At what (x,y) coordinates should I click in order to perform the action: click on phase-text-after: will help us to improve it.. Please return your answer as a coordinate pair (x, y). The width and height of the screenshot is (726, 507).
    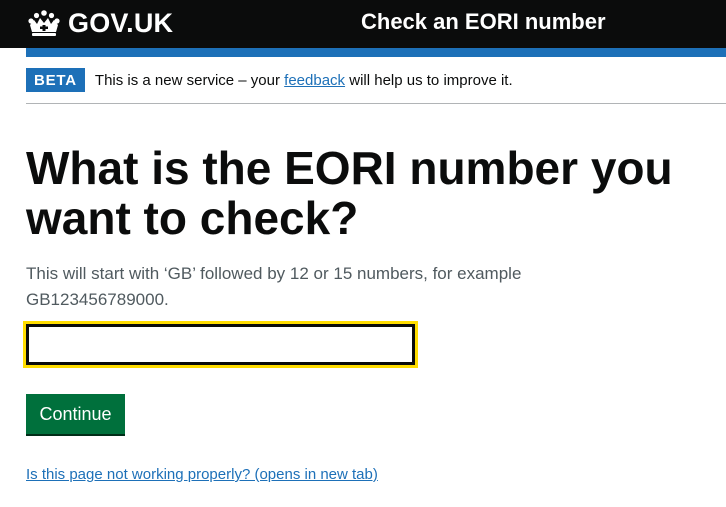
    Looking at the image, I should click on (429, 80).